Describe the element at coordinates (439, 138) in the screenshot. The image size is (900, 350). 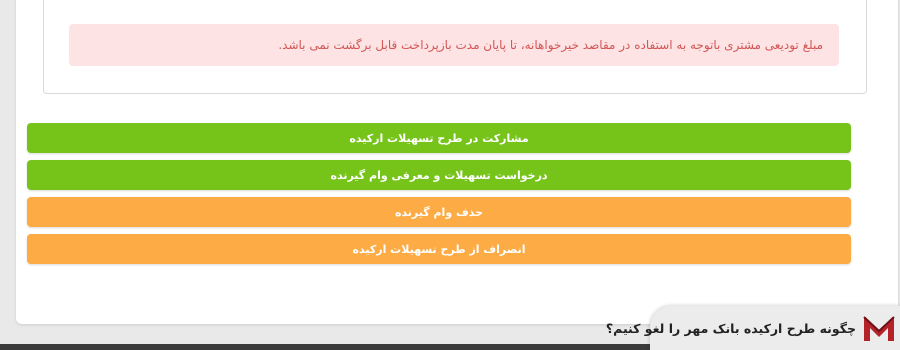
I see `join-orchid-plan-button: مشارکت در طرح تسهیلات ارکیده` at that location.